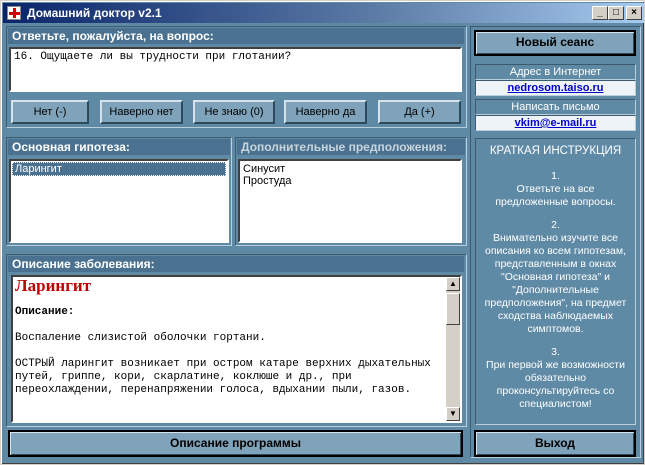 The width and height of the screenshot is (645, 465). Describe the element at coordinates (419, 112) in the screenshot. I see `answer-yes-button: Да (+)` at that location.